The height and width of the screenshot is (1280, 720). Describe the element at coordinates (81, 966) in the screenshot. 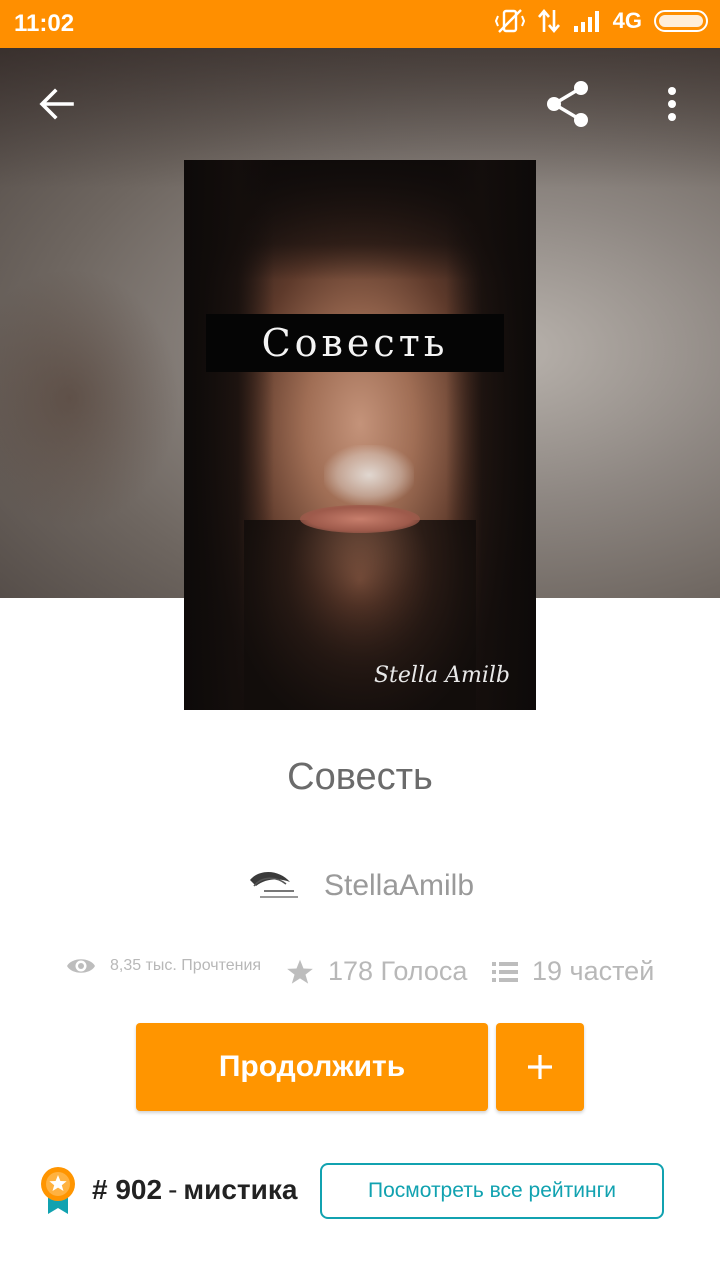

I see `eye-icon` at that location.